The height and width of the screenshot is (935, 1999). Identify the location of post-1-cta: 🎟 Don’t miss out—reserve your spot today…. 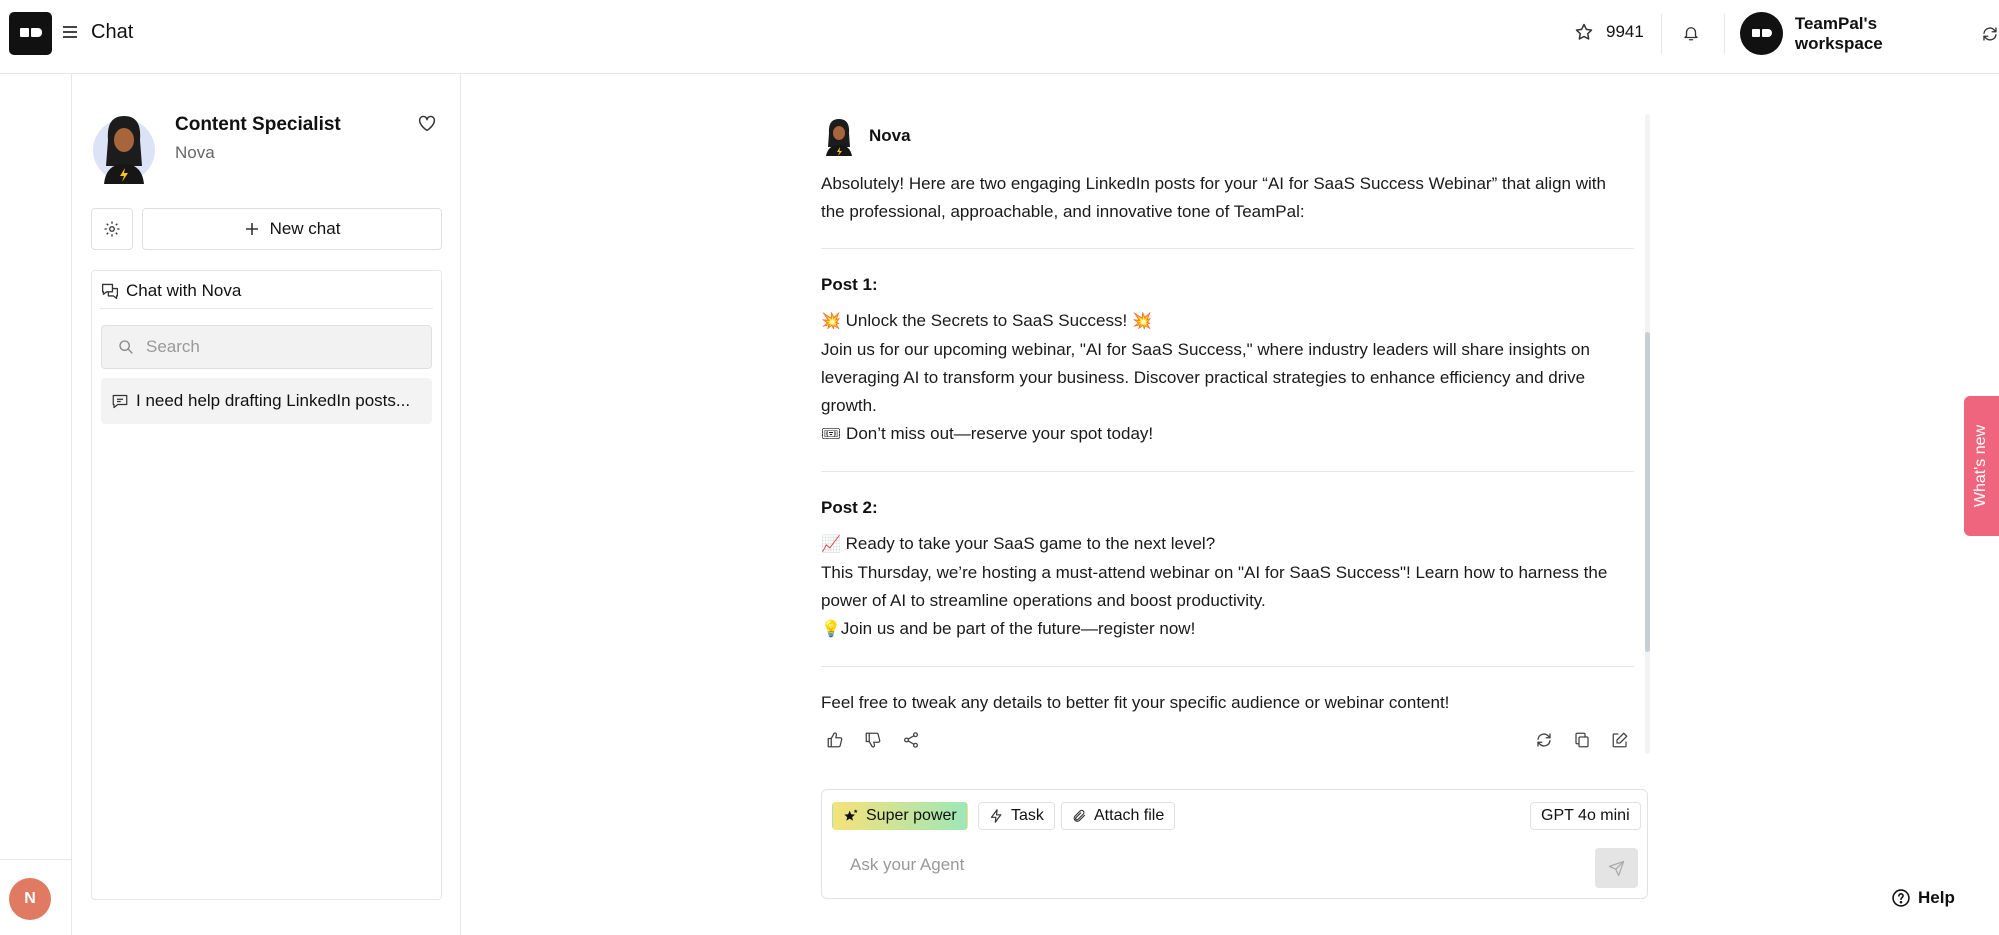
(1227, 434).